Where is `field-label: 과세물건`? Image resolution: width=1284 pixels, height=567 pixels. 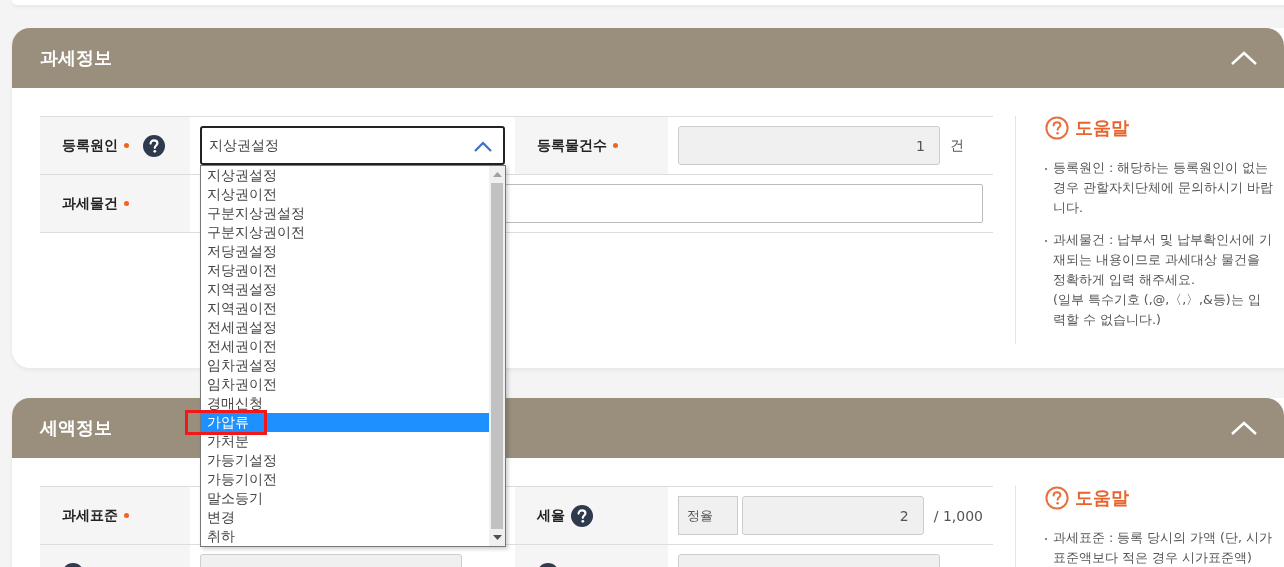
field-label: 과세물건 is located at coordinates (90, 203).